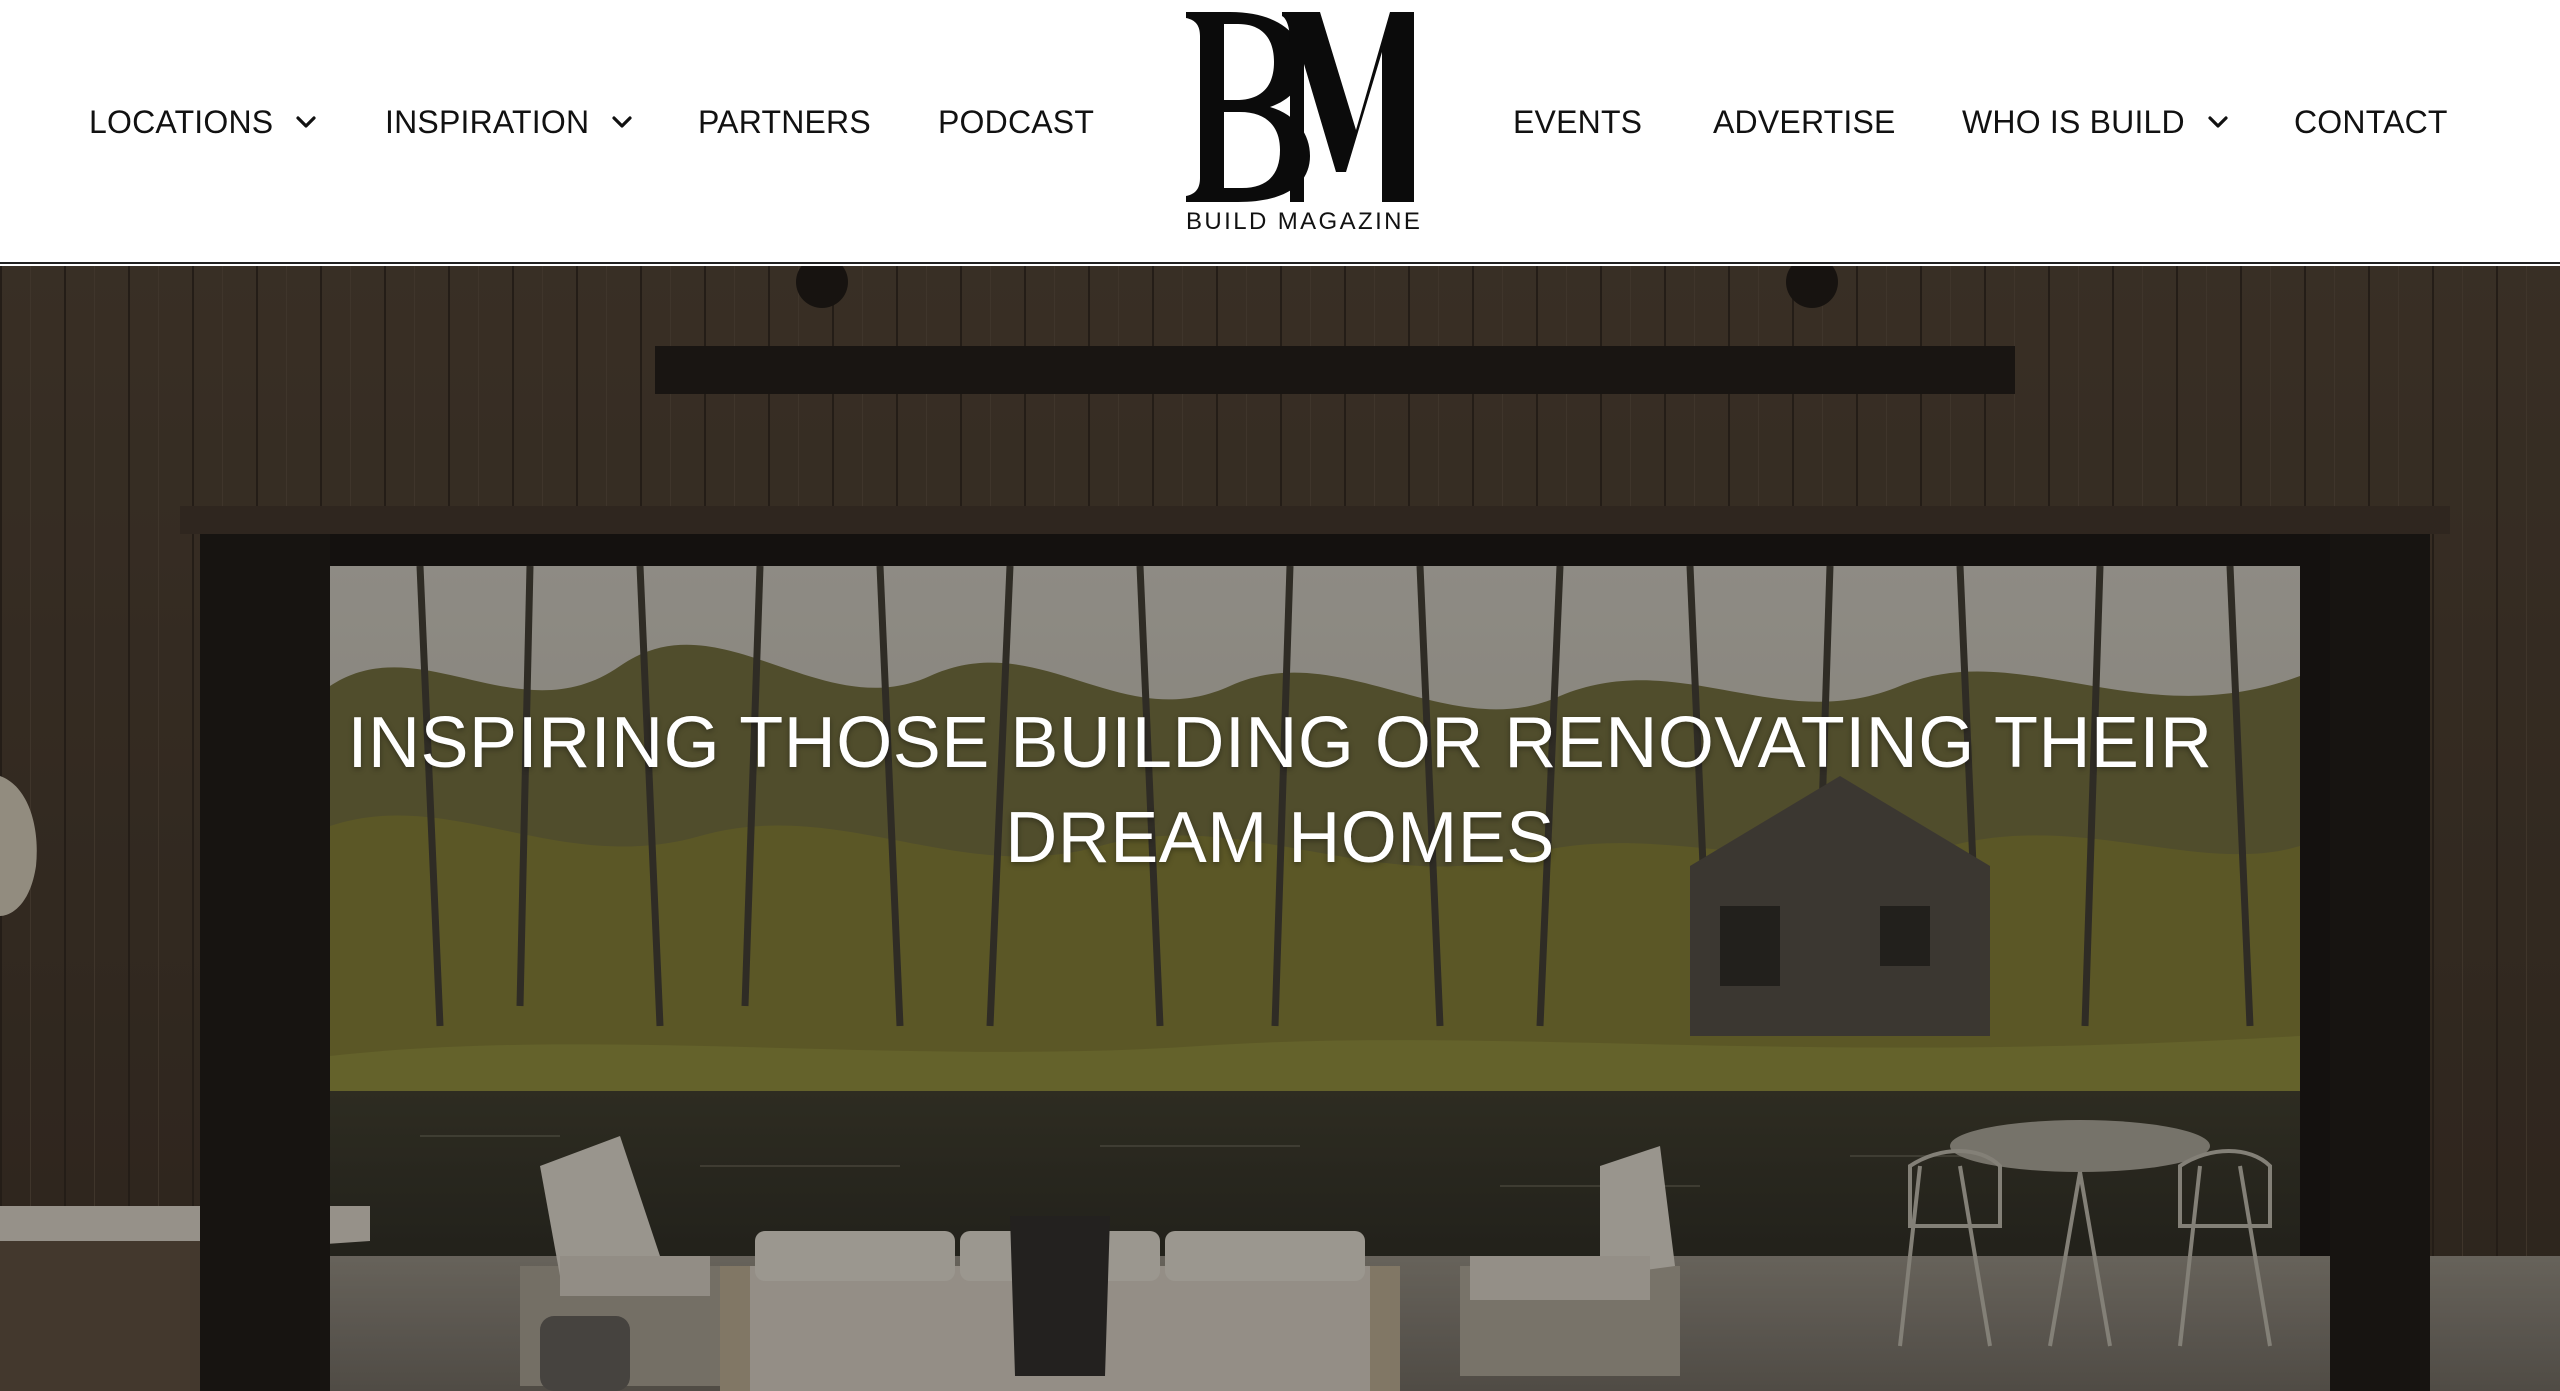 This screenshot has width=2560, height=1391. I want to click on nav-item-advertise: ADVERTISE, so click(1804, 122).